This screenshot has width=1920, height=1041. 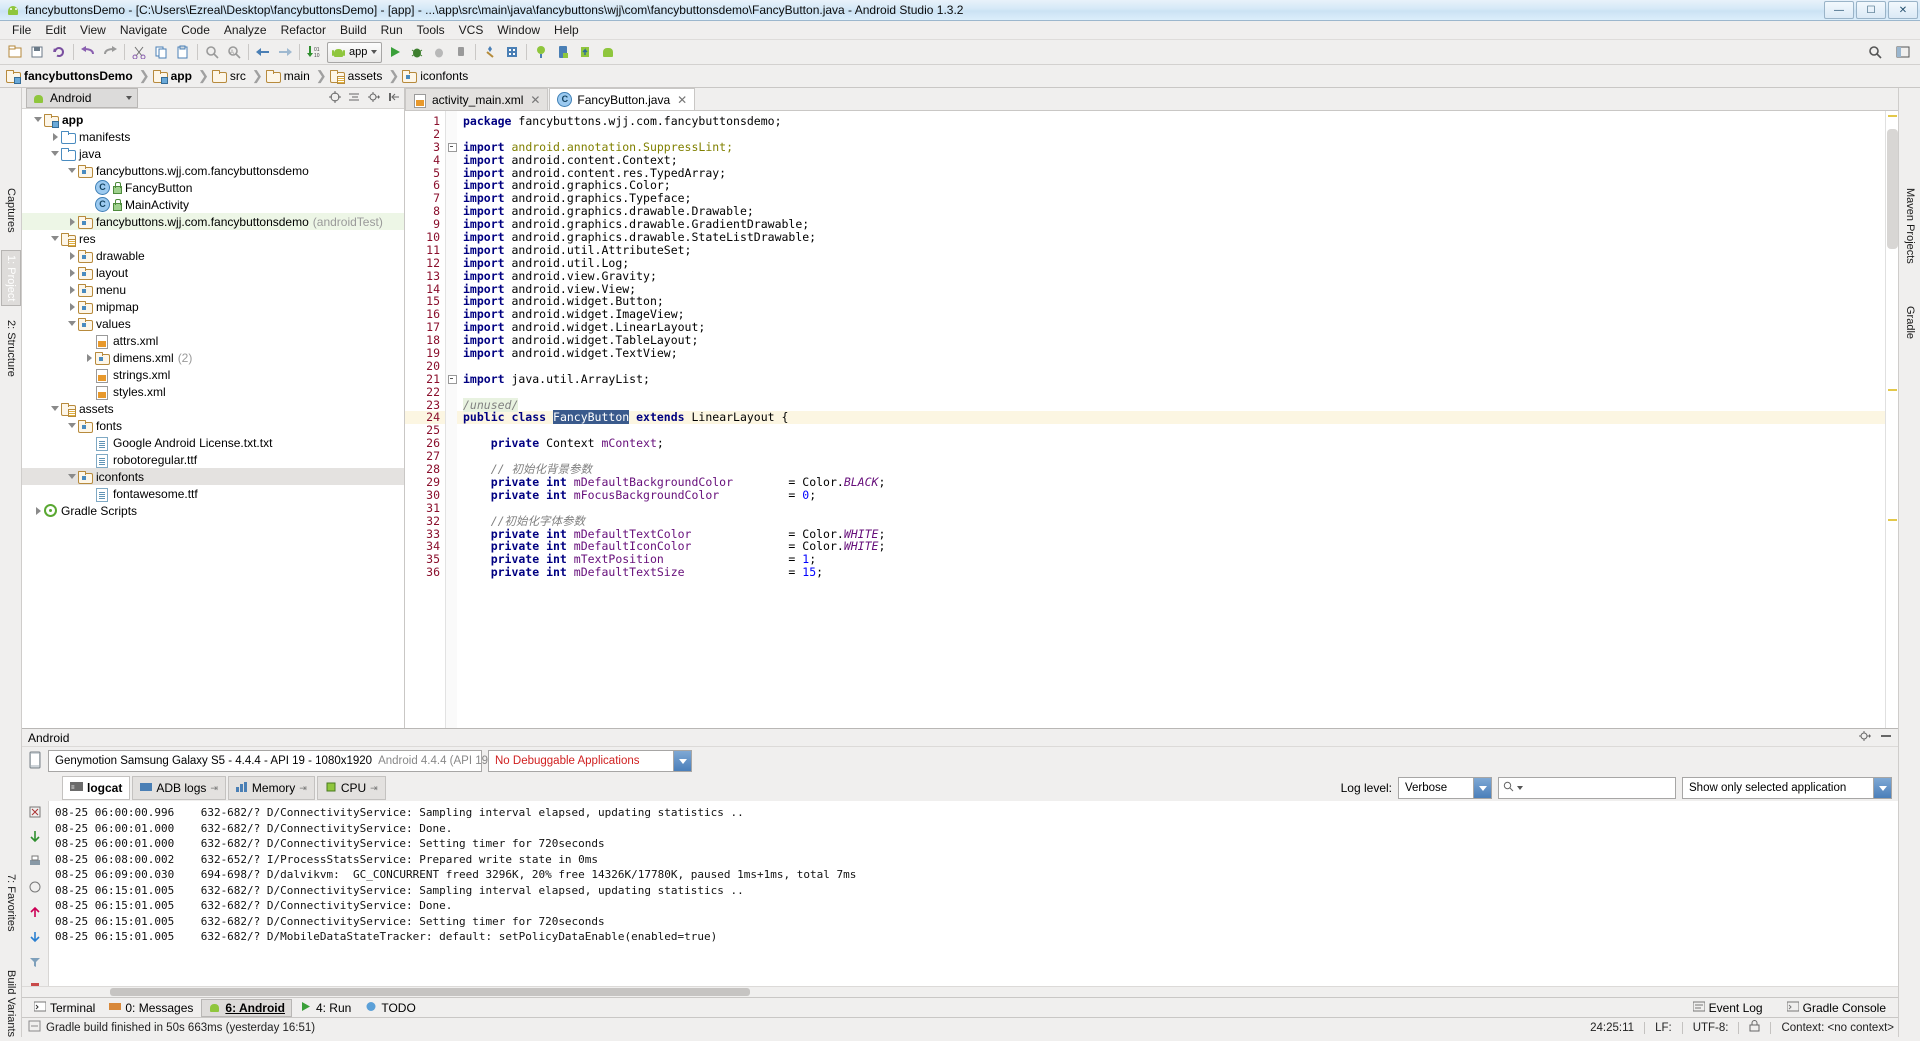 What do you see at coordinates (1787, 788) in the screenshot?
I see `logcat-filter-selector: Show only selected application` at bounding box center [1787, 788].